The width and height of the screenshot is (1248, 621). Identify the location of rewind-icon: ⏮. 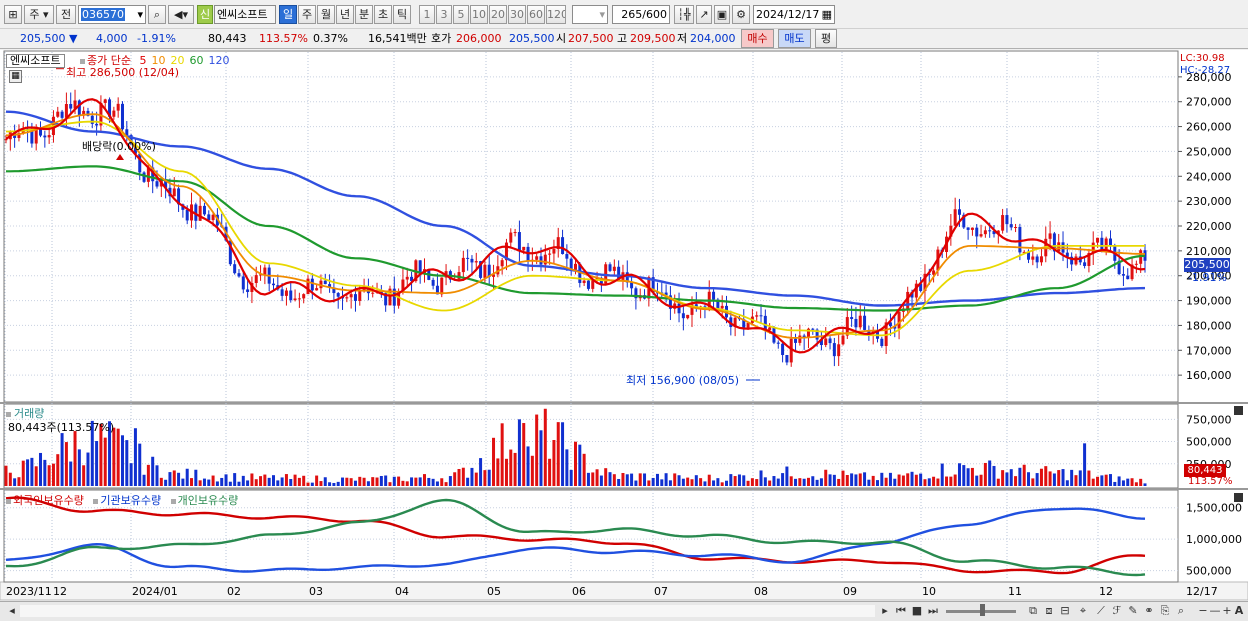
(901, 611).